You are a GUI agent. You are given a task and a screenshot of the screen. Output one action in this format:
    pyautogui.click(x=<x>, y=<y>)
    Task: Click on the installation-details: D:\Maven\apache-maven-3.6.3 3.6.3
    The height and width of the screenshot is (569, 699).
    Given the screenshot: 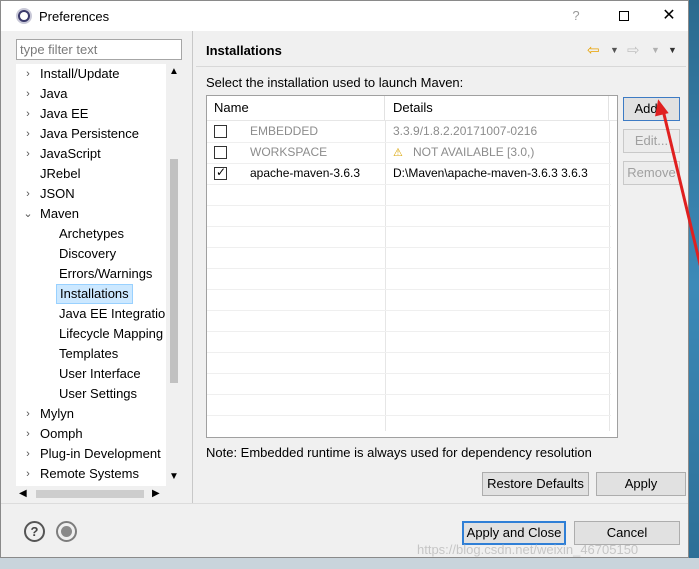 What is the action you would take?
    pyautogui.click(x=490, y=173)
    